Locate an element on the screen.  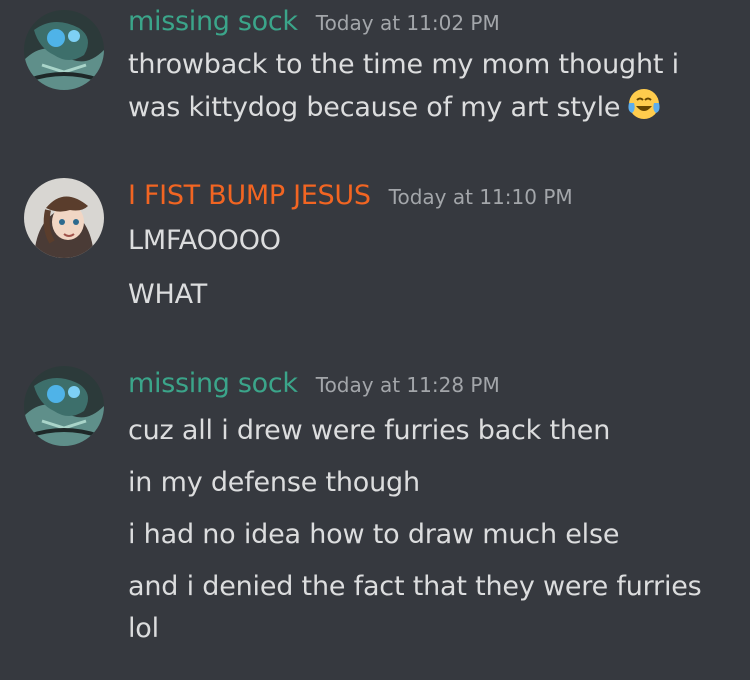
message-content: LMFAOOOO is located at coordinates (428, 241).